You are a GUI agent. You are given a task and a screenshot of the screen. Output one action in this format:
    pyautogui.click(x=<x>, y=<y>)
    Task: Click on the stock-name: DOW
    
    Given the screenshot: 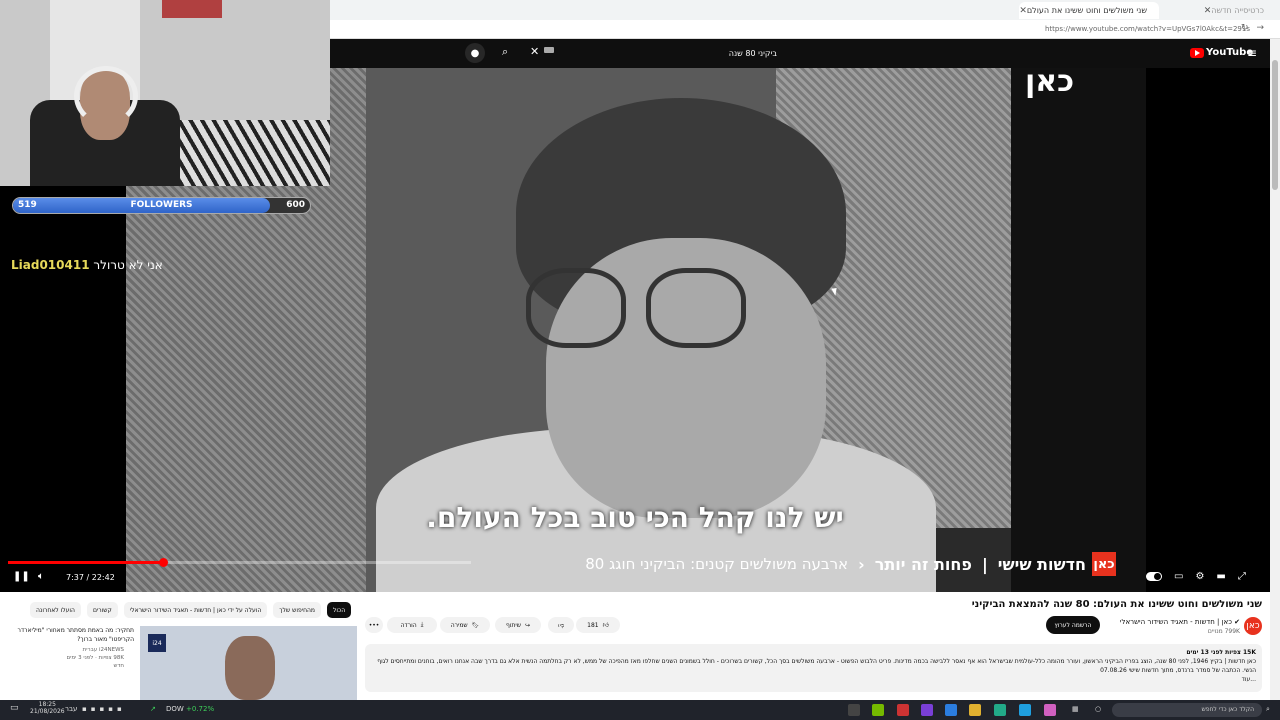 What is the action you would take?
    pyautogui.click(x=175, y=709)
    